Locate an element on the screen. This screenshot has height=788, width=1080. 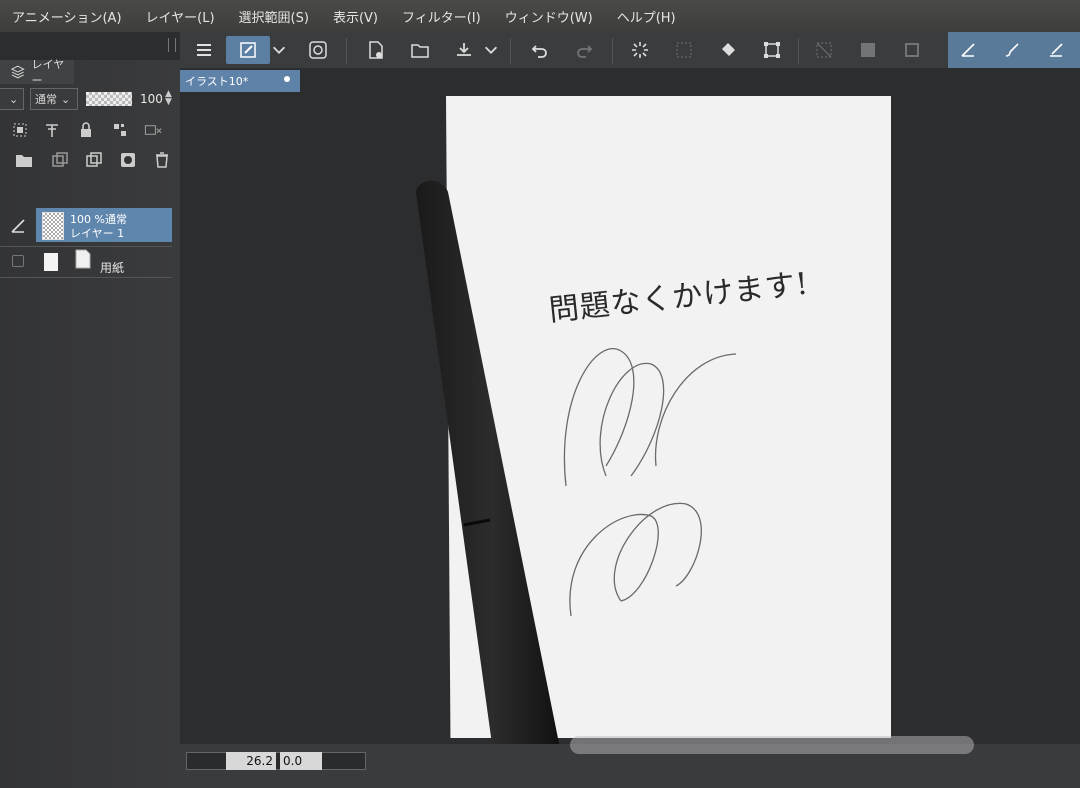
new-file-icon is located at coordinates (376, 50).